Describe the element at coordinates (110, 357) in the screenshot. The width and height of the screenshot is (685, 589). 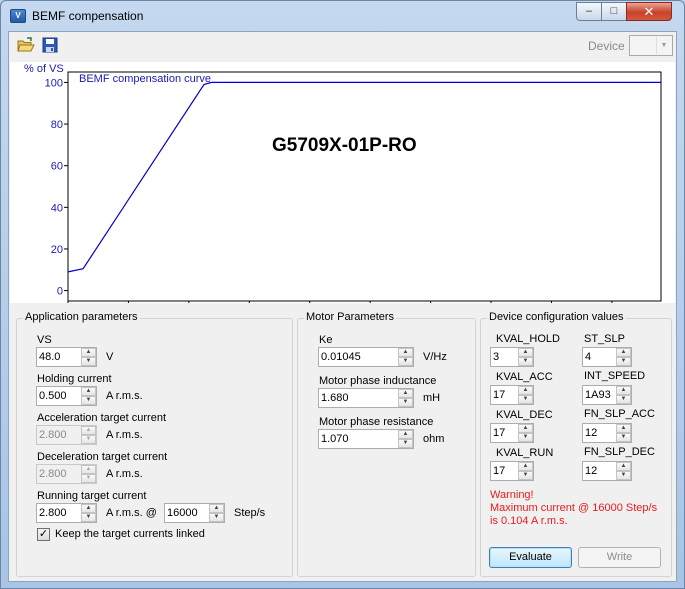
I see `vs-unit: V` at that location.